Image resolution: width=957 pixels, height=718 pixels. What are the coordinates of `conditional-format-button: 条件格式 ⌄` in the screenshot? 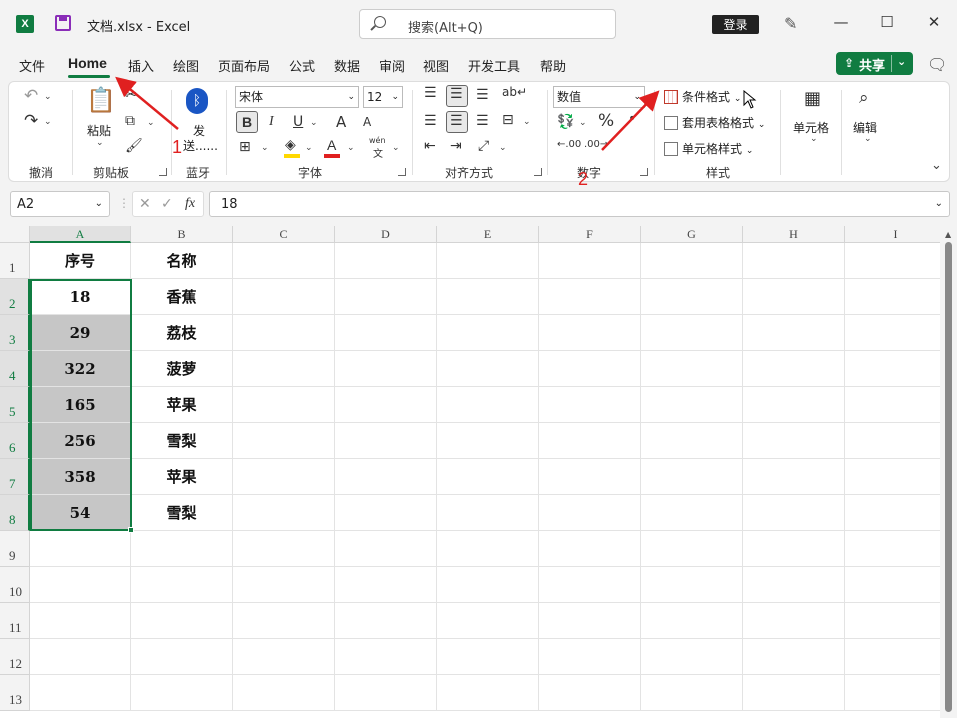 It's located at (702, 96).